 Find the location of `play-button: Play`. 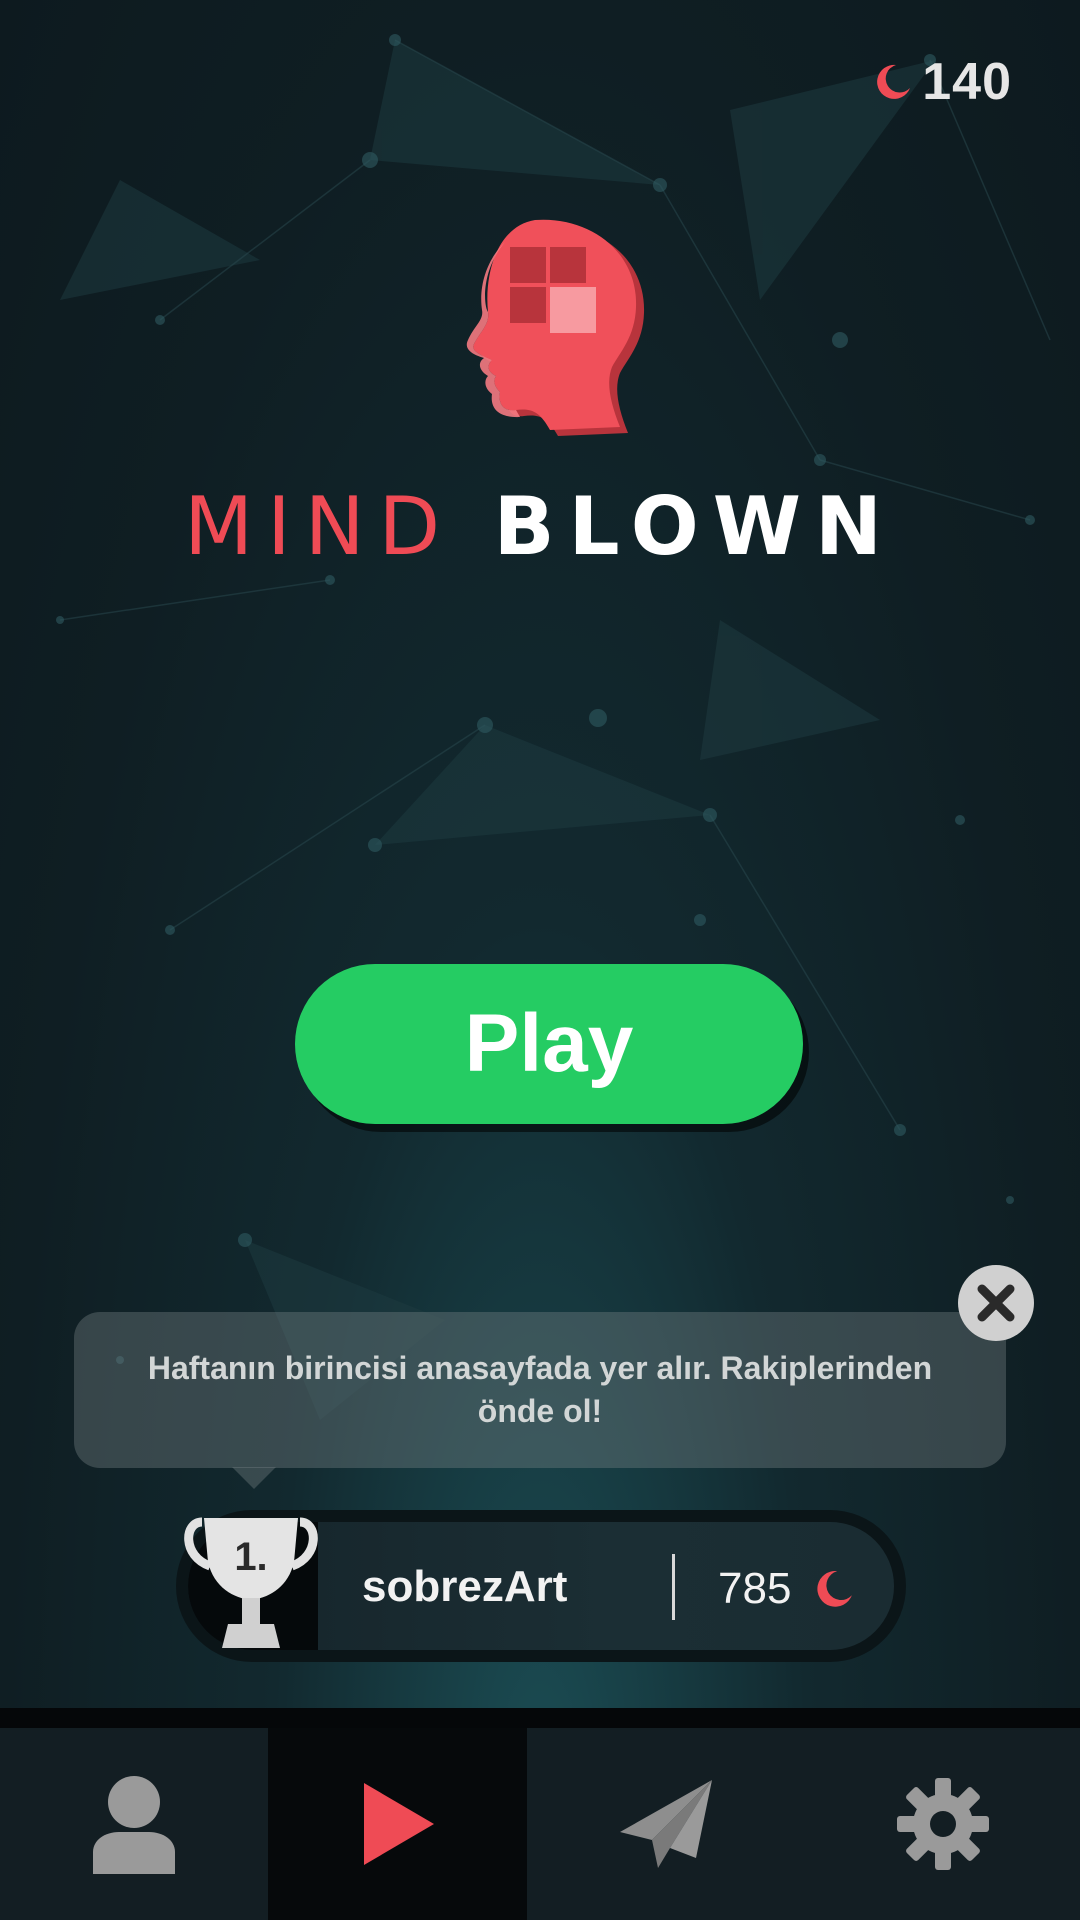

play-button: Play is located at coordinates (549, 1044).